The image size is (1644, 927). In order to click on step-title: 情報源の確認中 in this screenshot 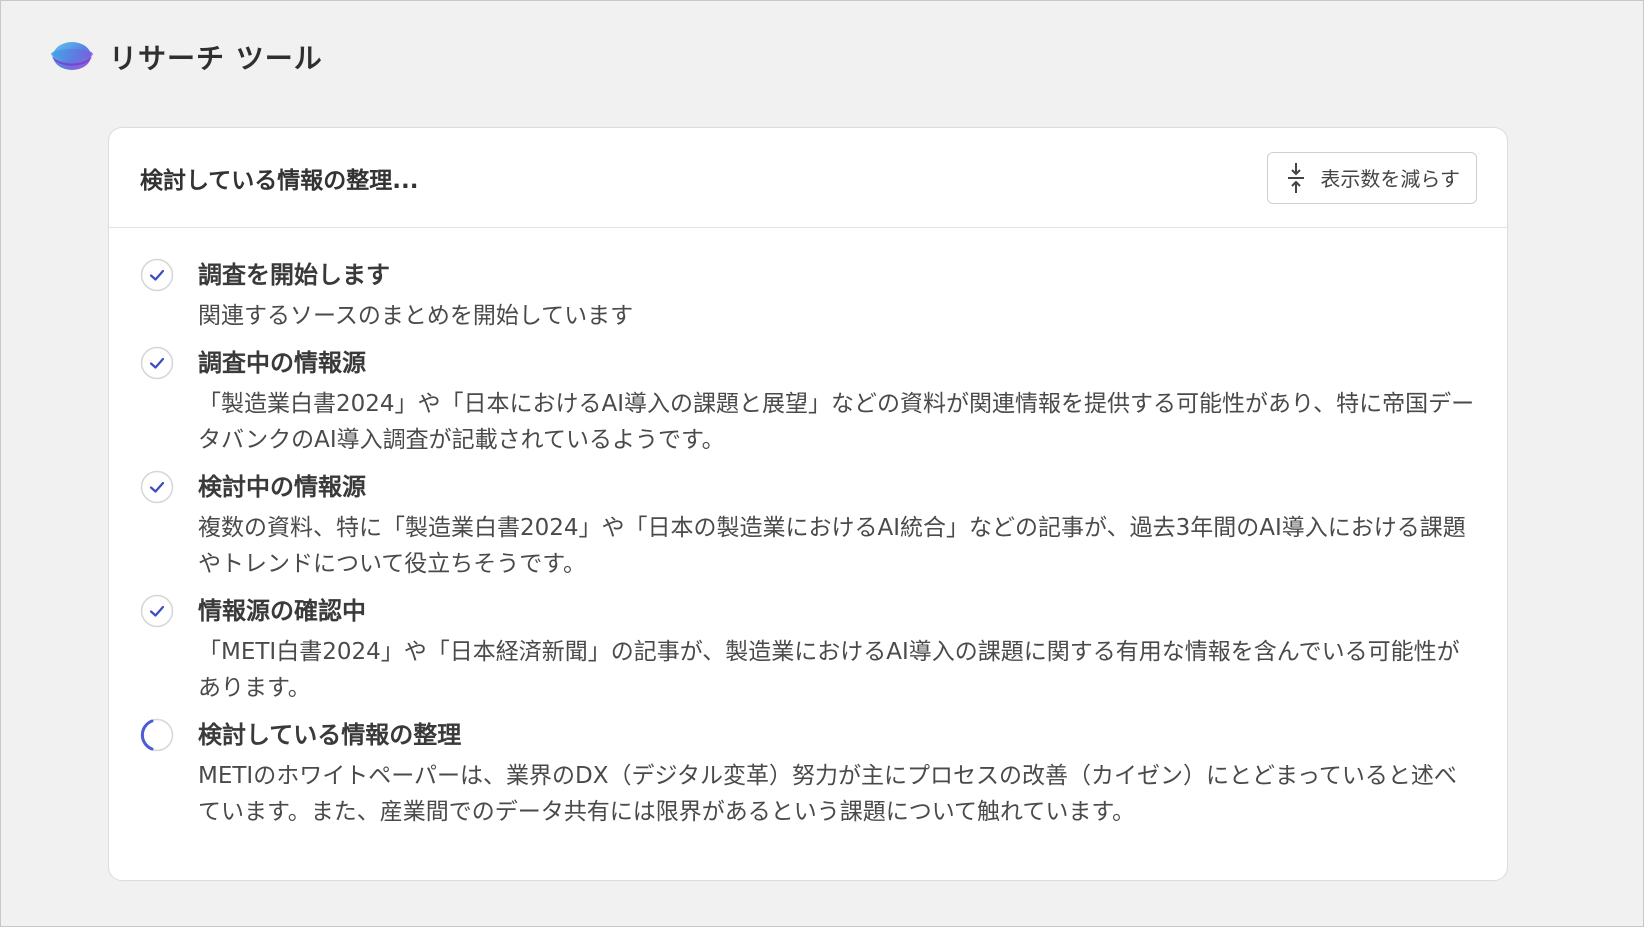, I will do `click(282, 611)`.